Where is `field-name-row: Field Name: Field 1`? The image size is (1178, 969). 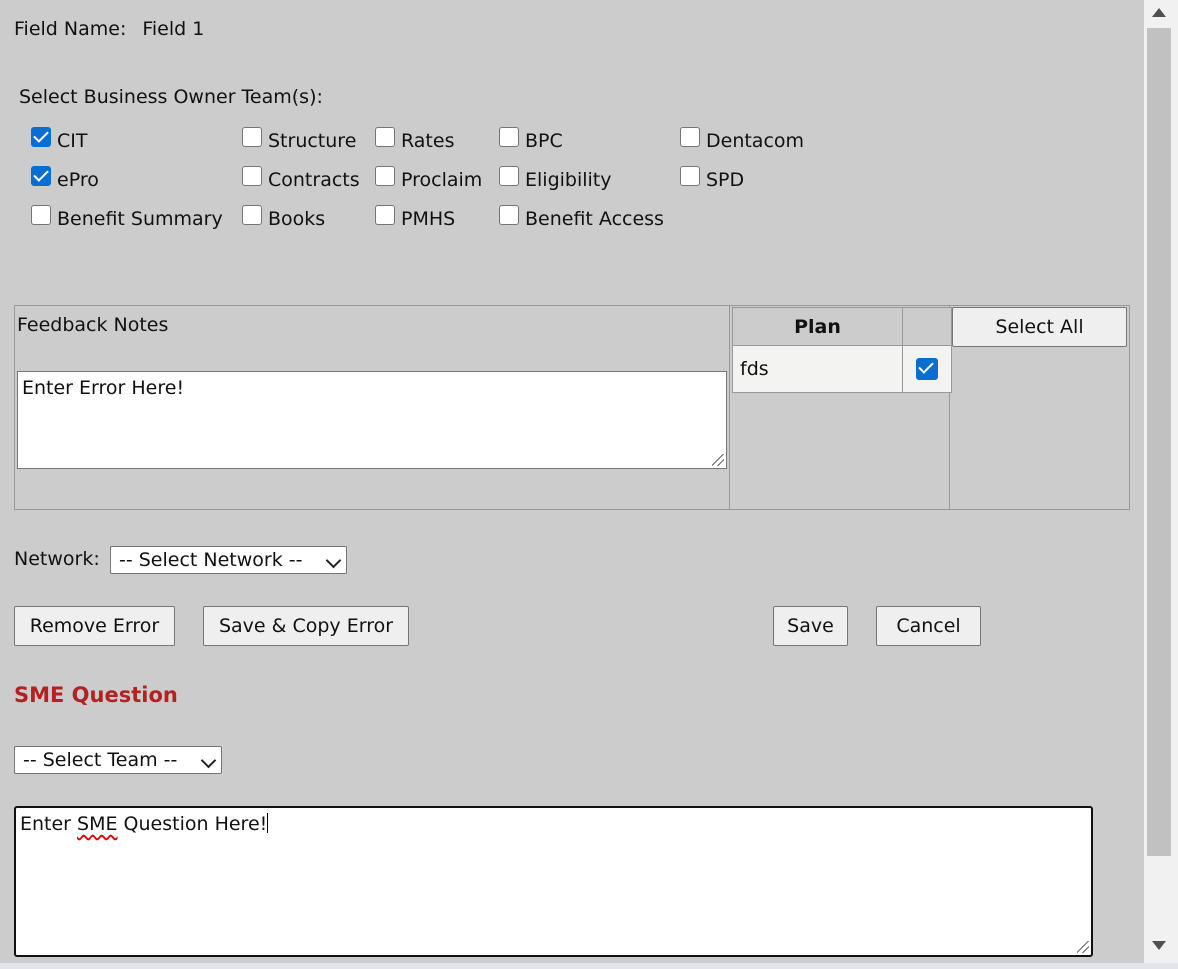
field-name-row: Field Name: Field 1 is located at coordinates (109, 29).